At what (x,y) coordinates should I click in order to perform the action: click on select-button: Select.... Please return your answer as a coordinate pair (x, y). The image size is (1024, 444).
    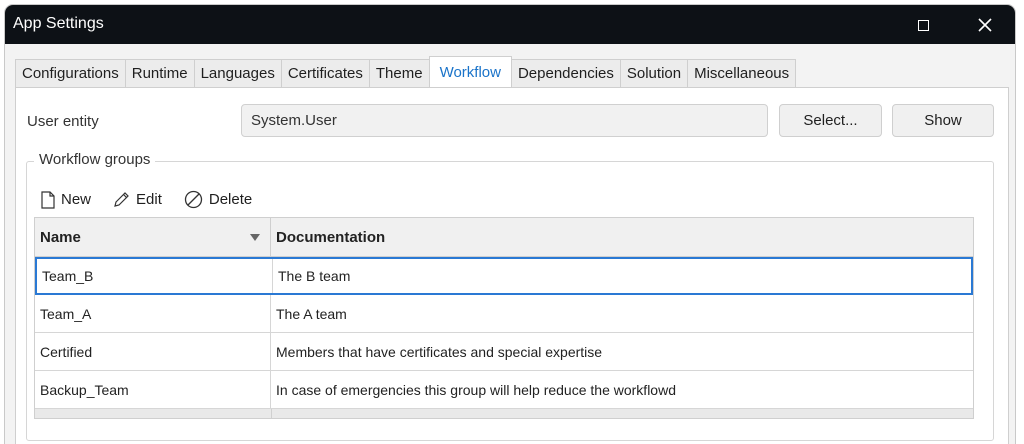
    Looking at the image, I should click on (830, 120).